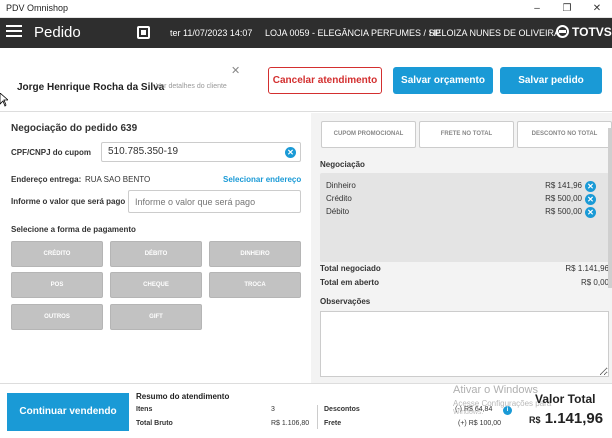  I want to click on notes-label: Observações, so click(345, 301).